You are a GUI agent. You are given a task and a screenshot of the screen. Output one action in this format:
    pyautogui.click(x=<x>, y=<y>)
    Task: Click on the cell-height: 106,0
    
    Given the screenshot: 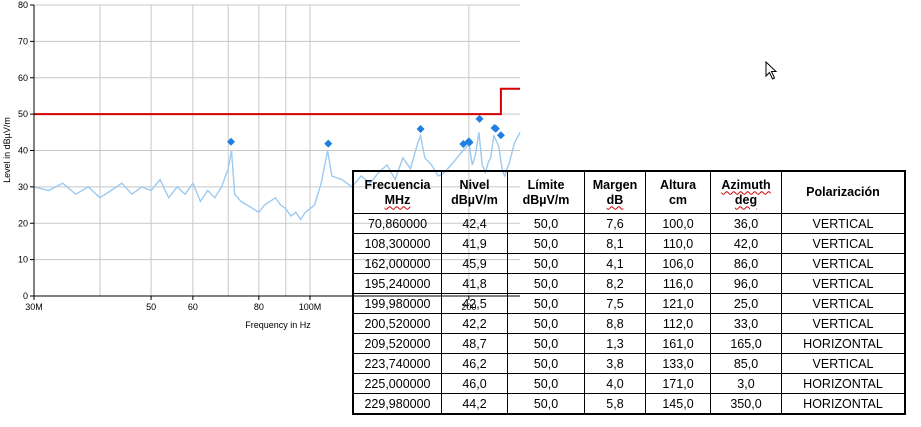 What is the action you would take?
    pyautogui.click(x=678, y=263)
    